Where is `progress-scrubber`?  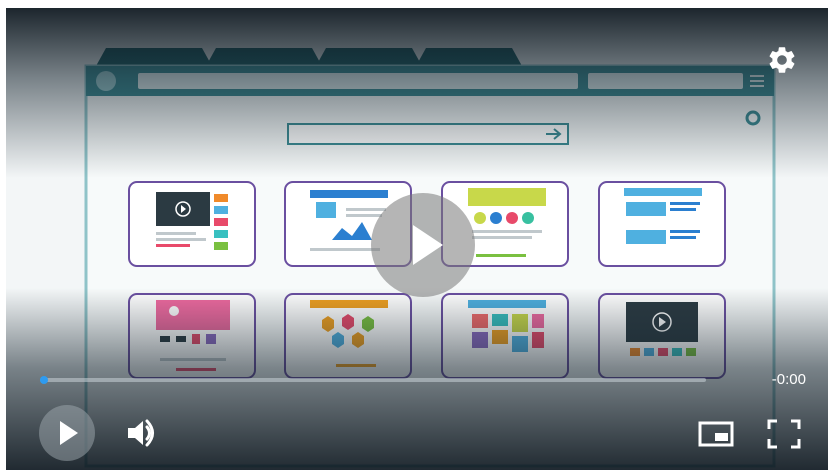
progress-scrubber is located at coordinates (44, 380).